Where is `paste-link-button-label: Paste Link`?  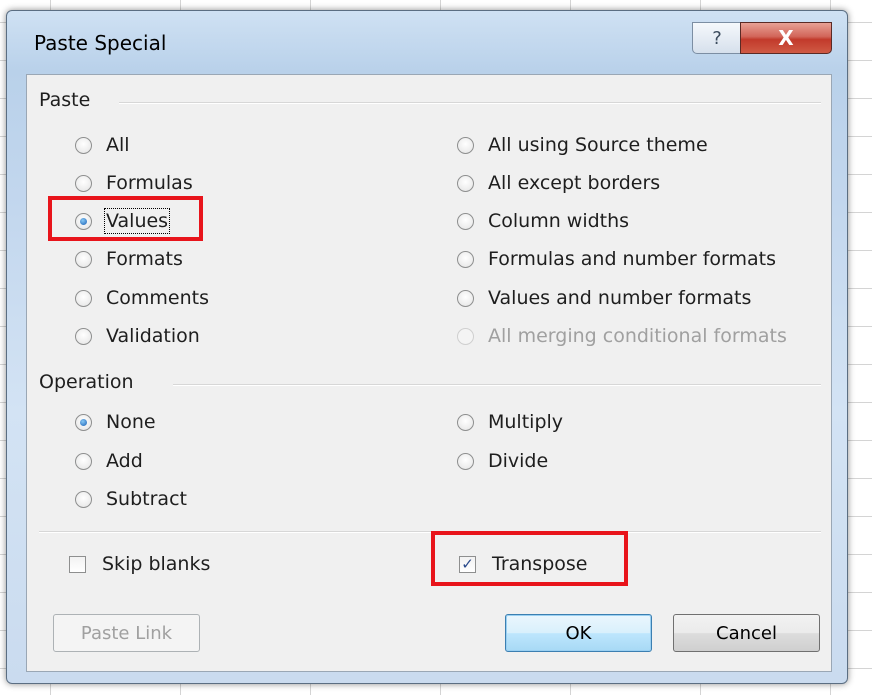
paste-link-button-label: Paste Link is located at coordinates (126, 633).